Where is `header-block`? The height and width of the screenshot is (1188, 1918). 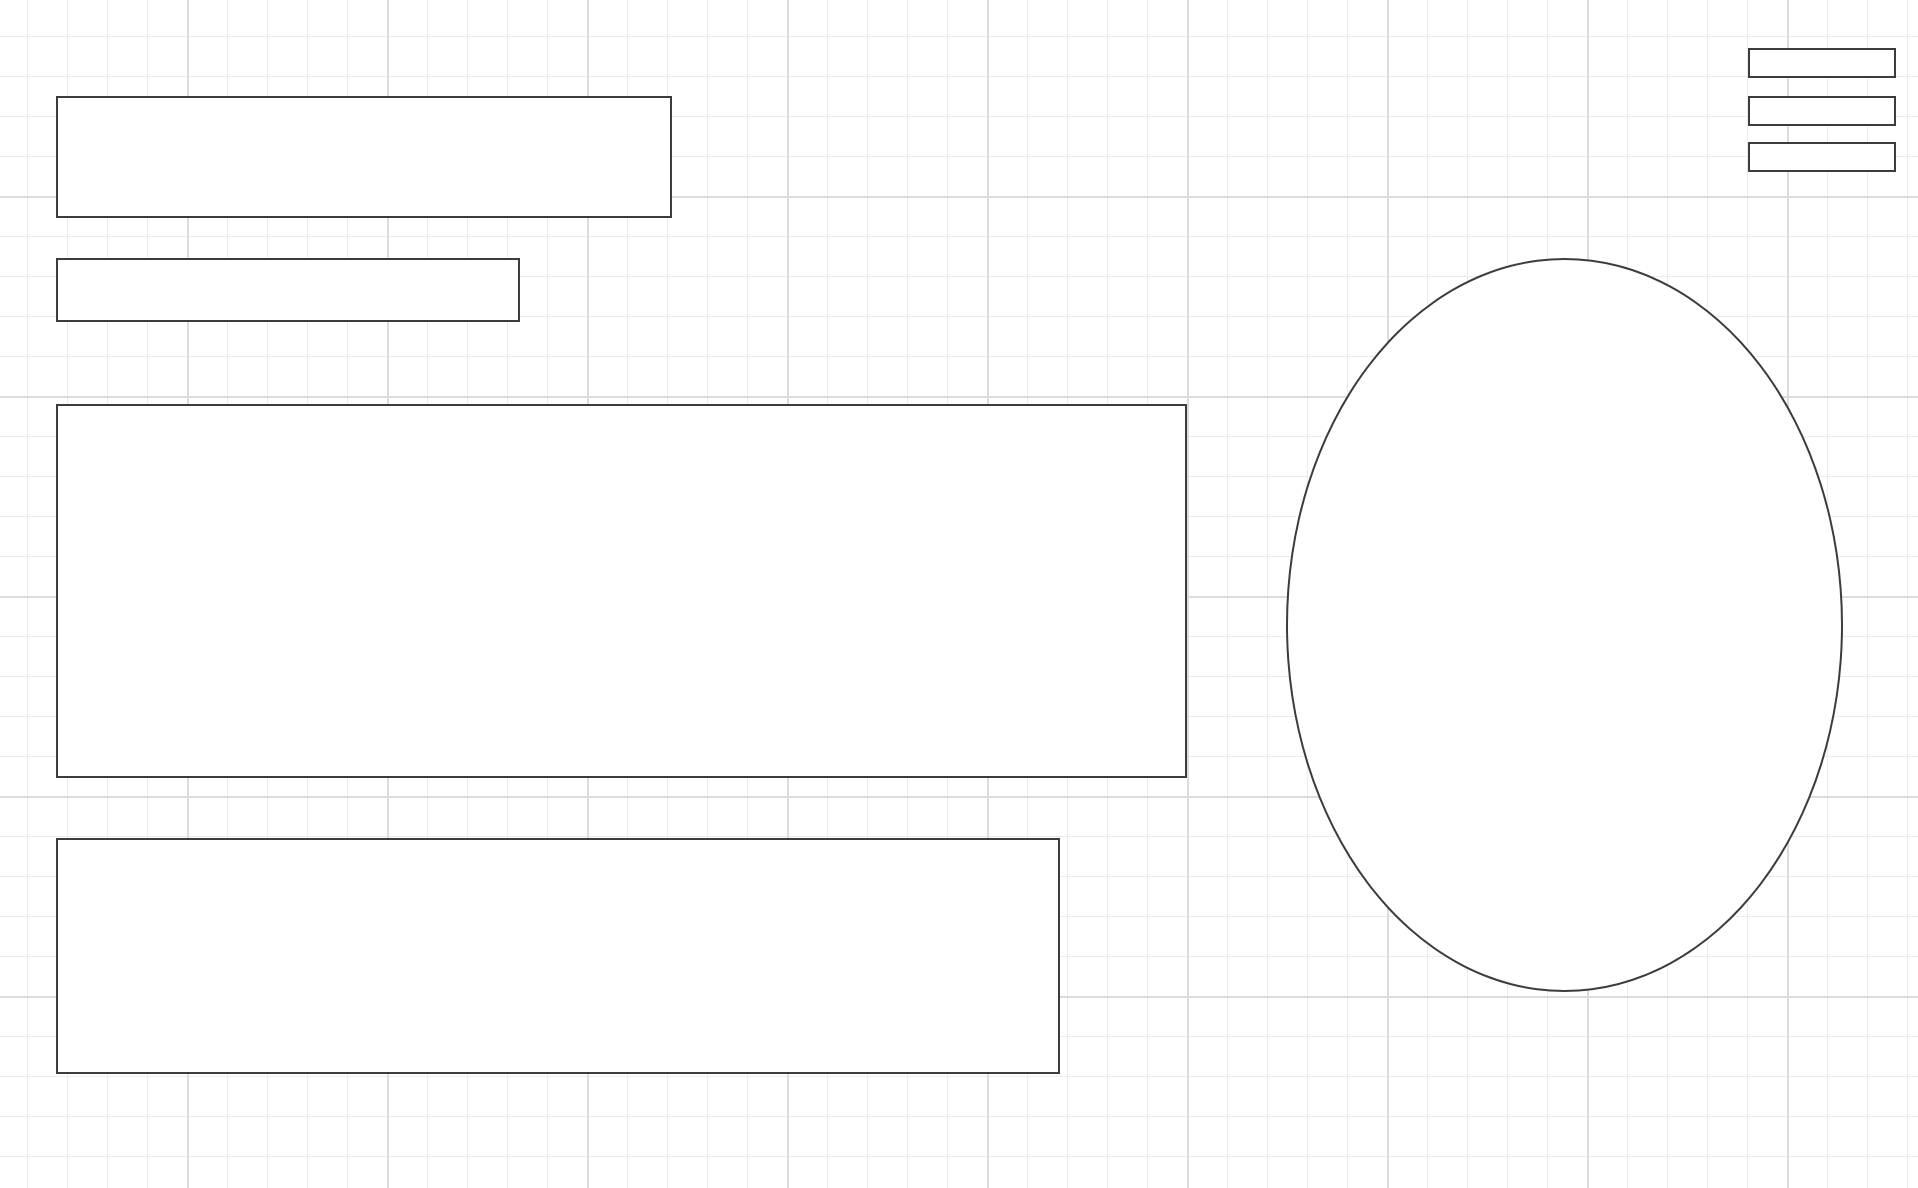 header-block is located at coordinates (364, 157).